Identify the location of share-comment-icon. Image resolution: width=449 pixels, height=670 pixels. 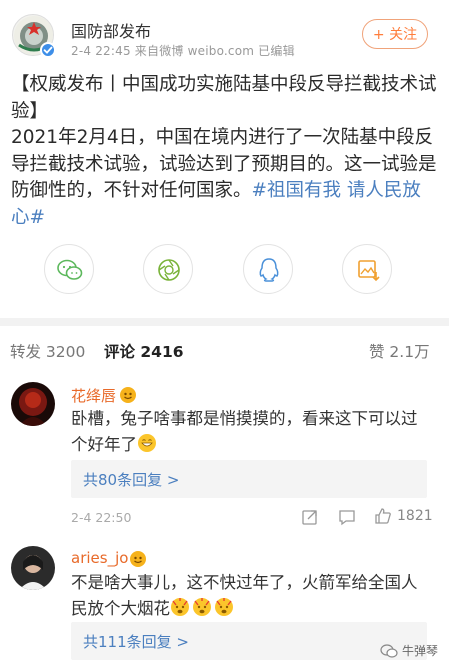
(310, 517).